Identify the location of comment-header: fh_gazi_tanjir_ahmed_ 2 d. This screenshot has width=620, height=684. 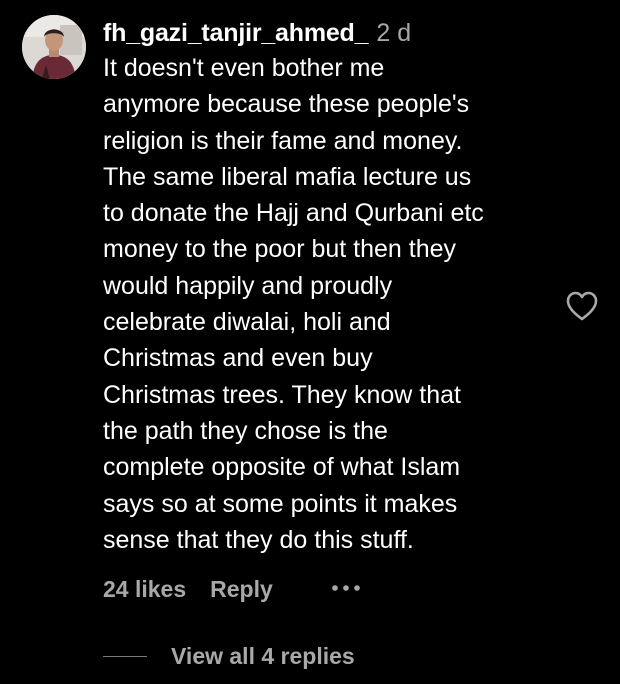
(257, 33).